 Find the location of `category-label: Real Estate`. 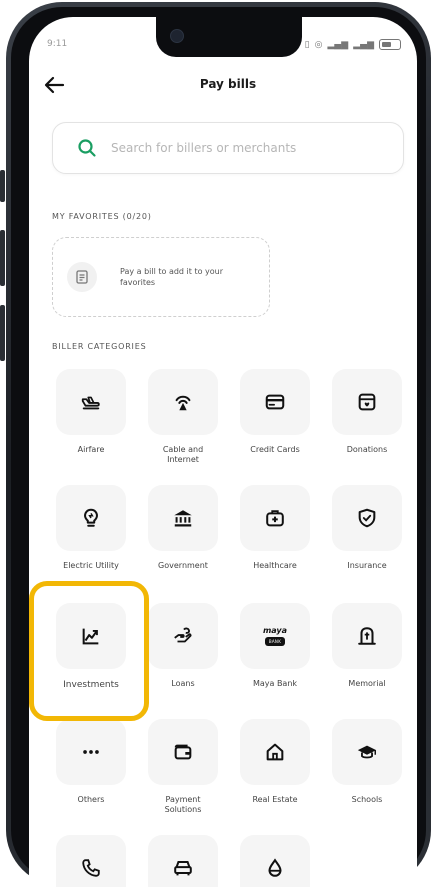

category-label: Real Estate is located at coordinates (275, 799).